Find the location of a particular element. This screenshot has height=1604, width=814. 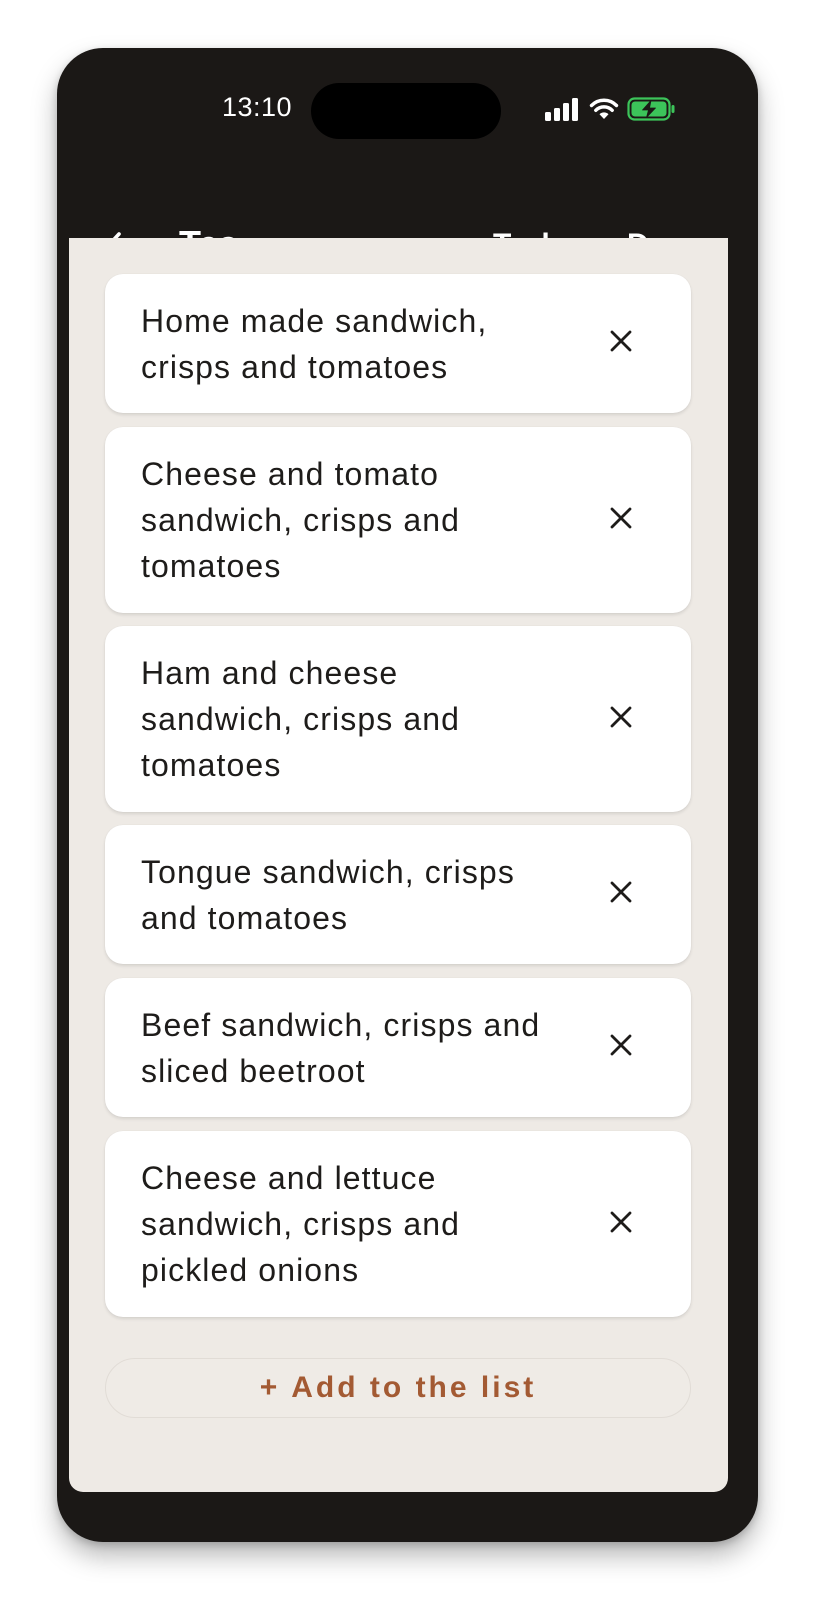

list-item: Tongue sandwich, crisps and tomatoes is located at coordinates (398, 894).